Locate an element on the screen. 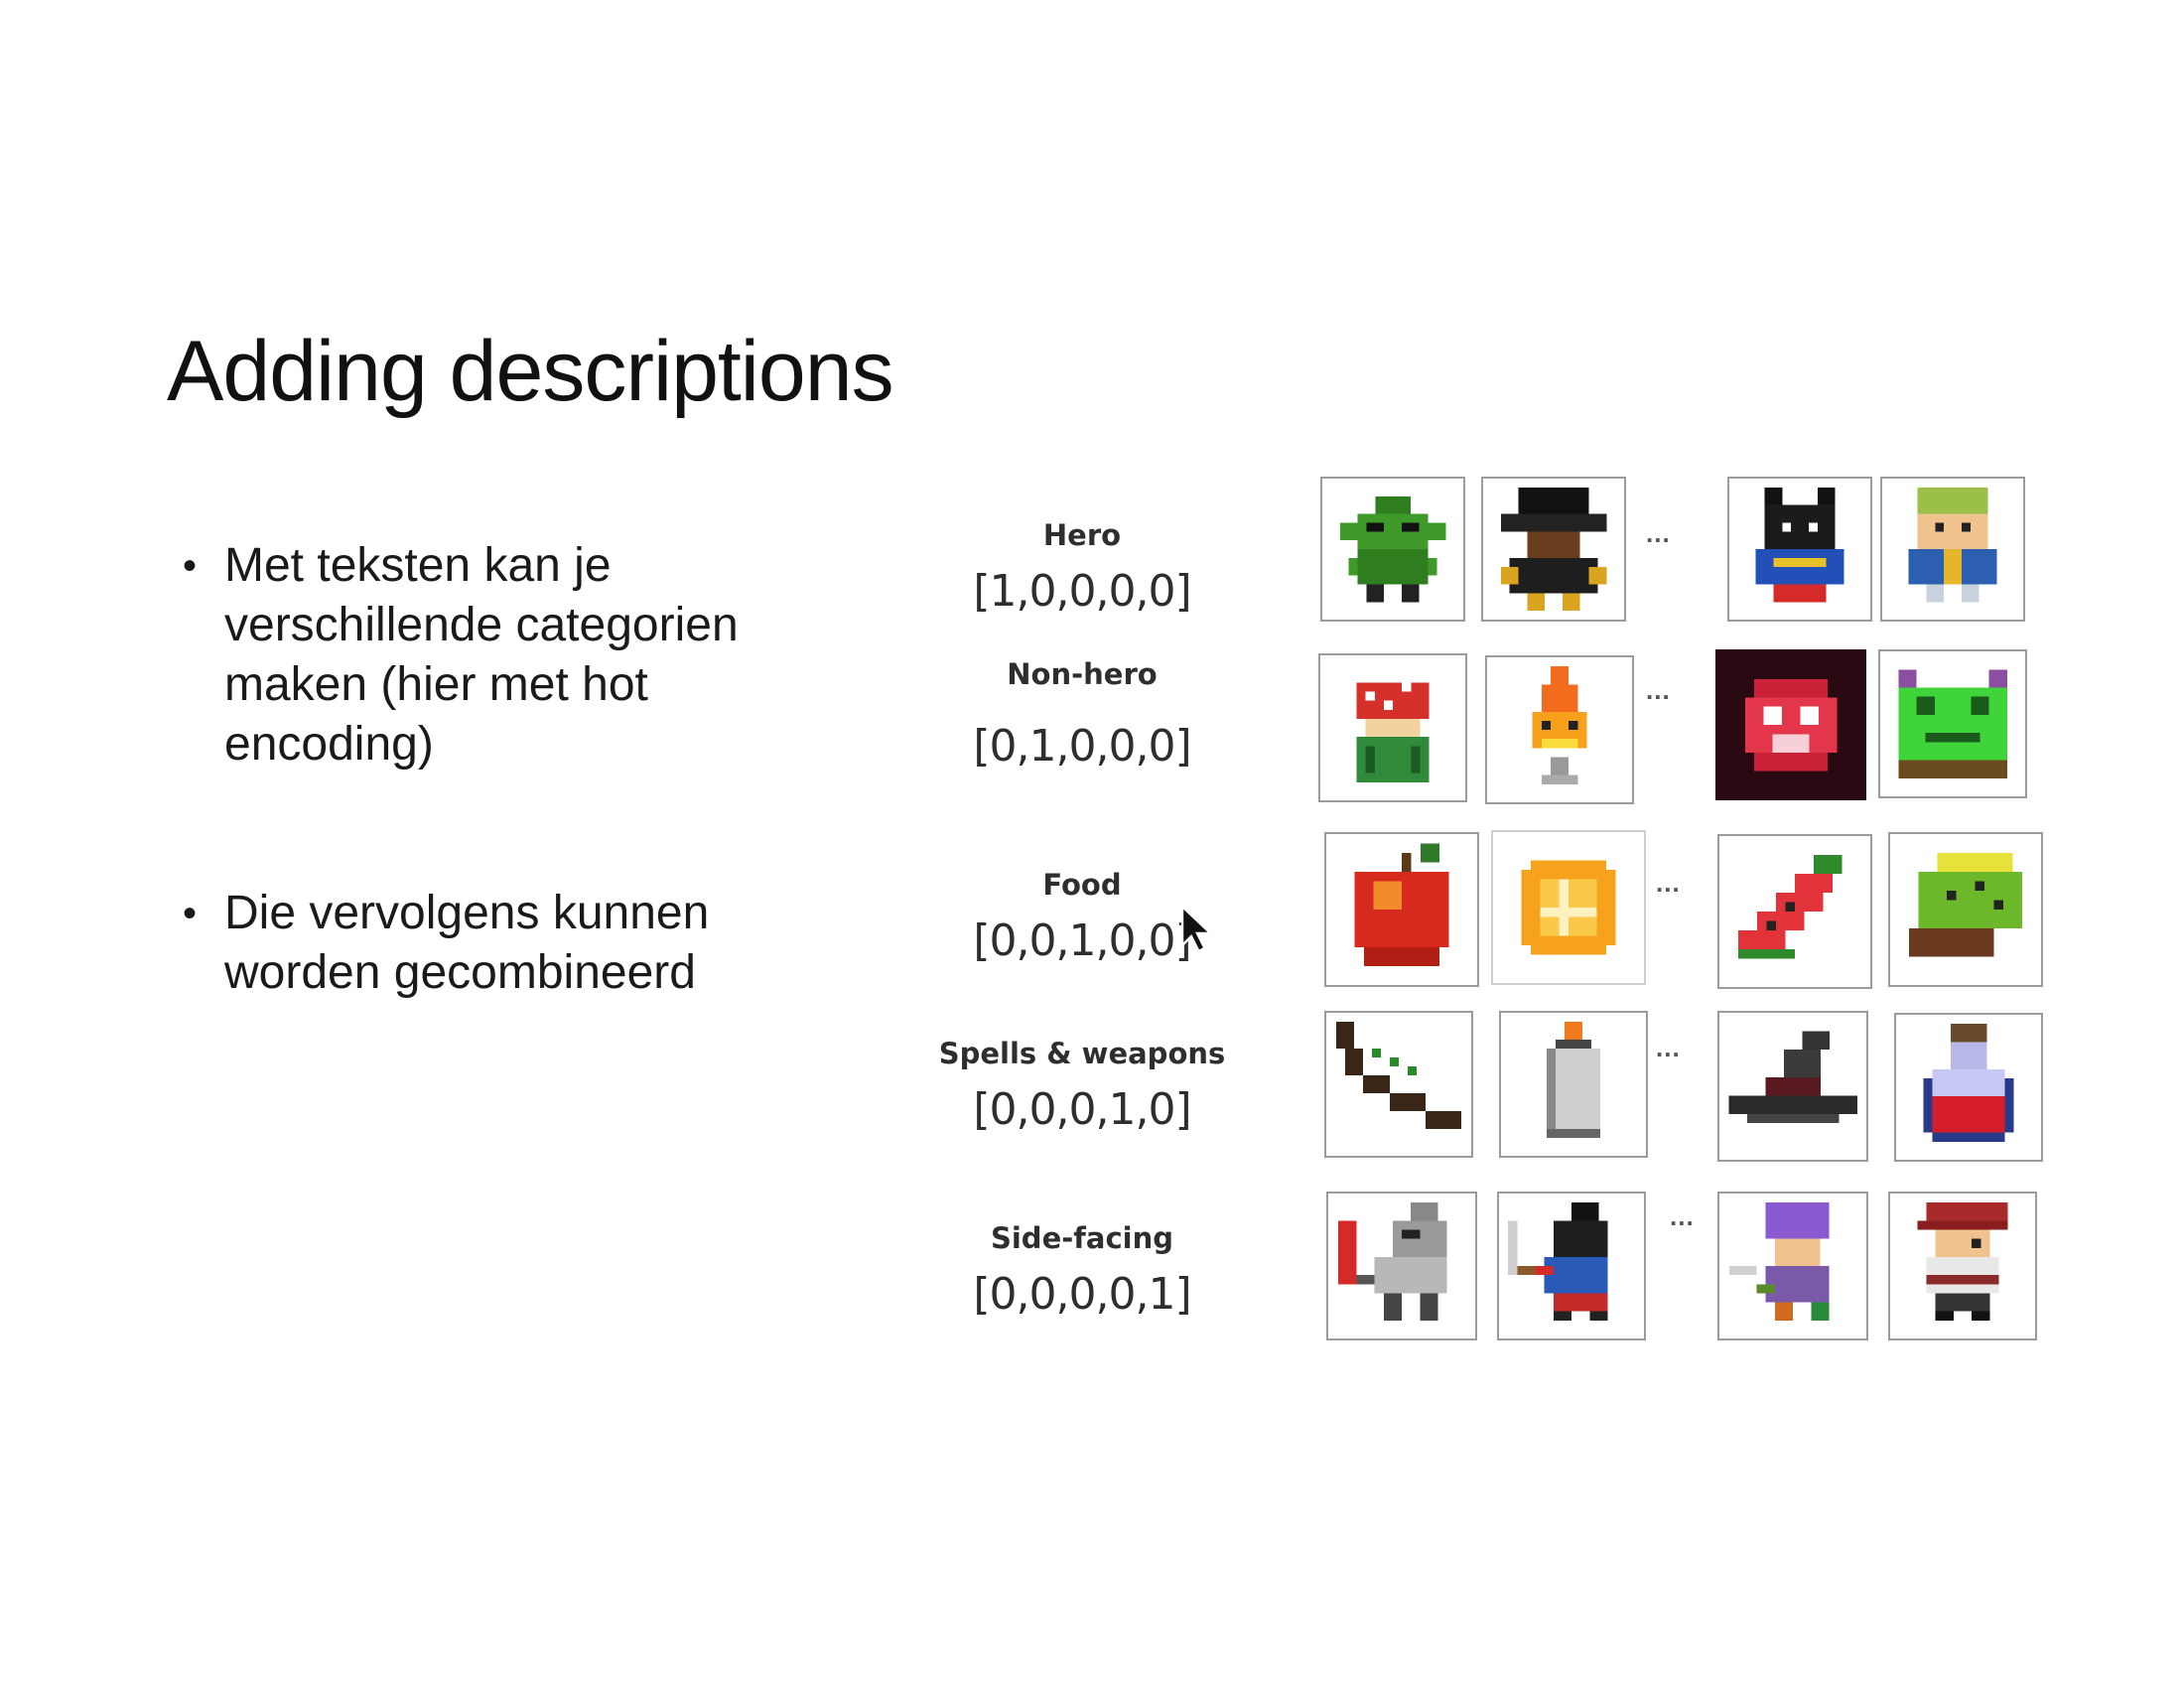 This screenshot has width=2184, height=1688. category-name: Hero is located at coordinates (1082, 535).